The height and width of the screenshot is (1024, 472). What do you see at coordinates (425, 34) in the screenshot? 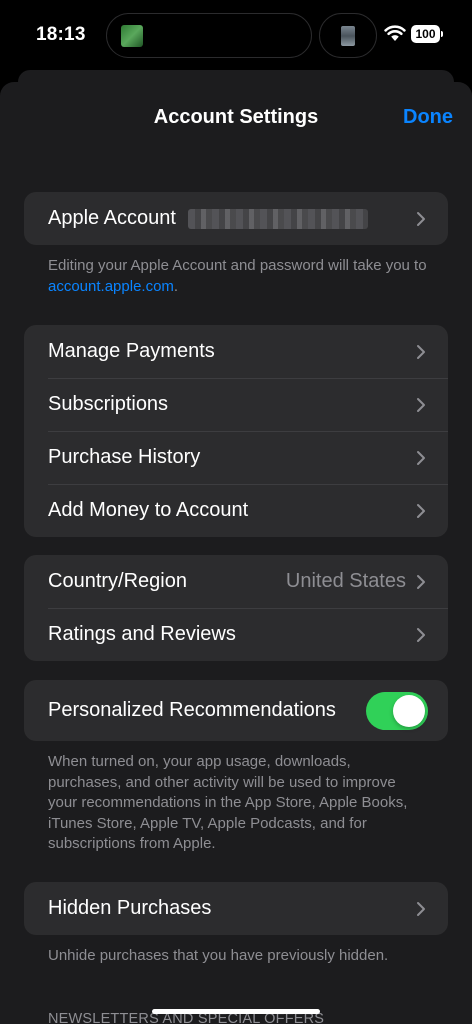
I see `battery-icon: 100` at bounding box center [425, 34].